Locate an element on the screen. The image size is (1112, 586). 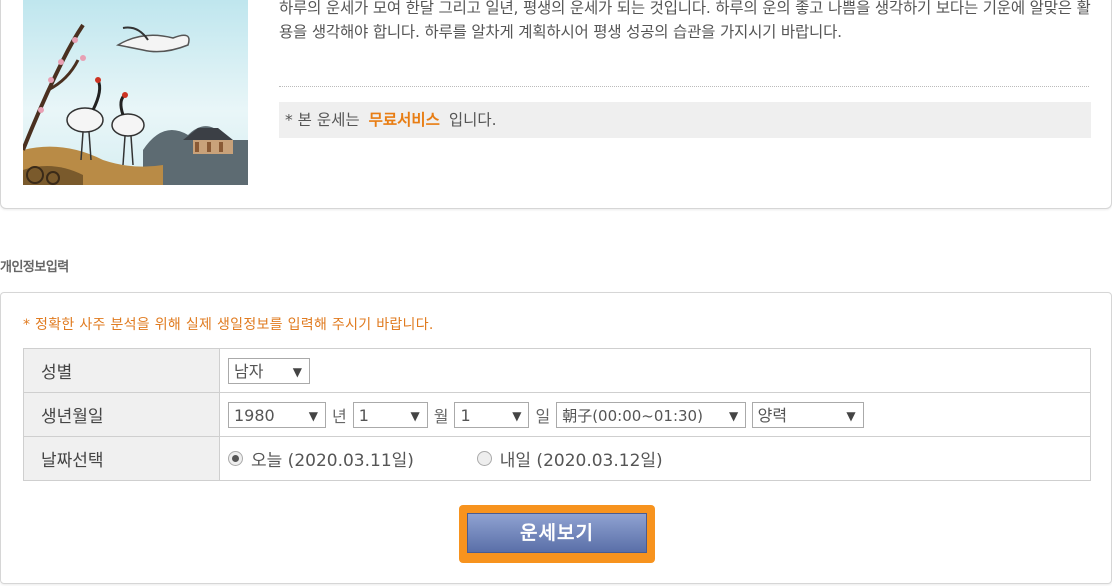
gender-row: 성별 남자 ▼ is located at coordinates (557, 370).